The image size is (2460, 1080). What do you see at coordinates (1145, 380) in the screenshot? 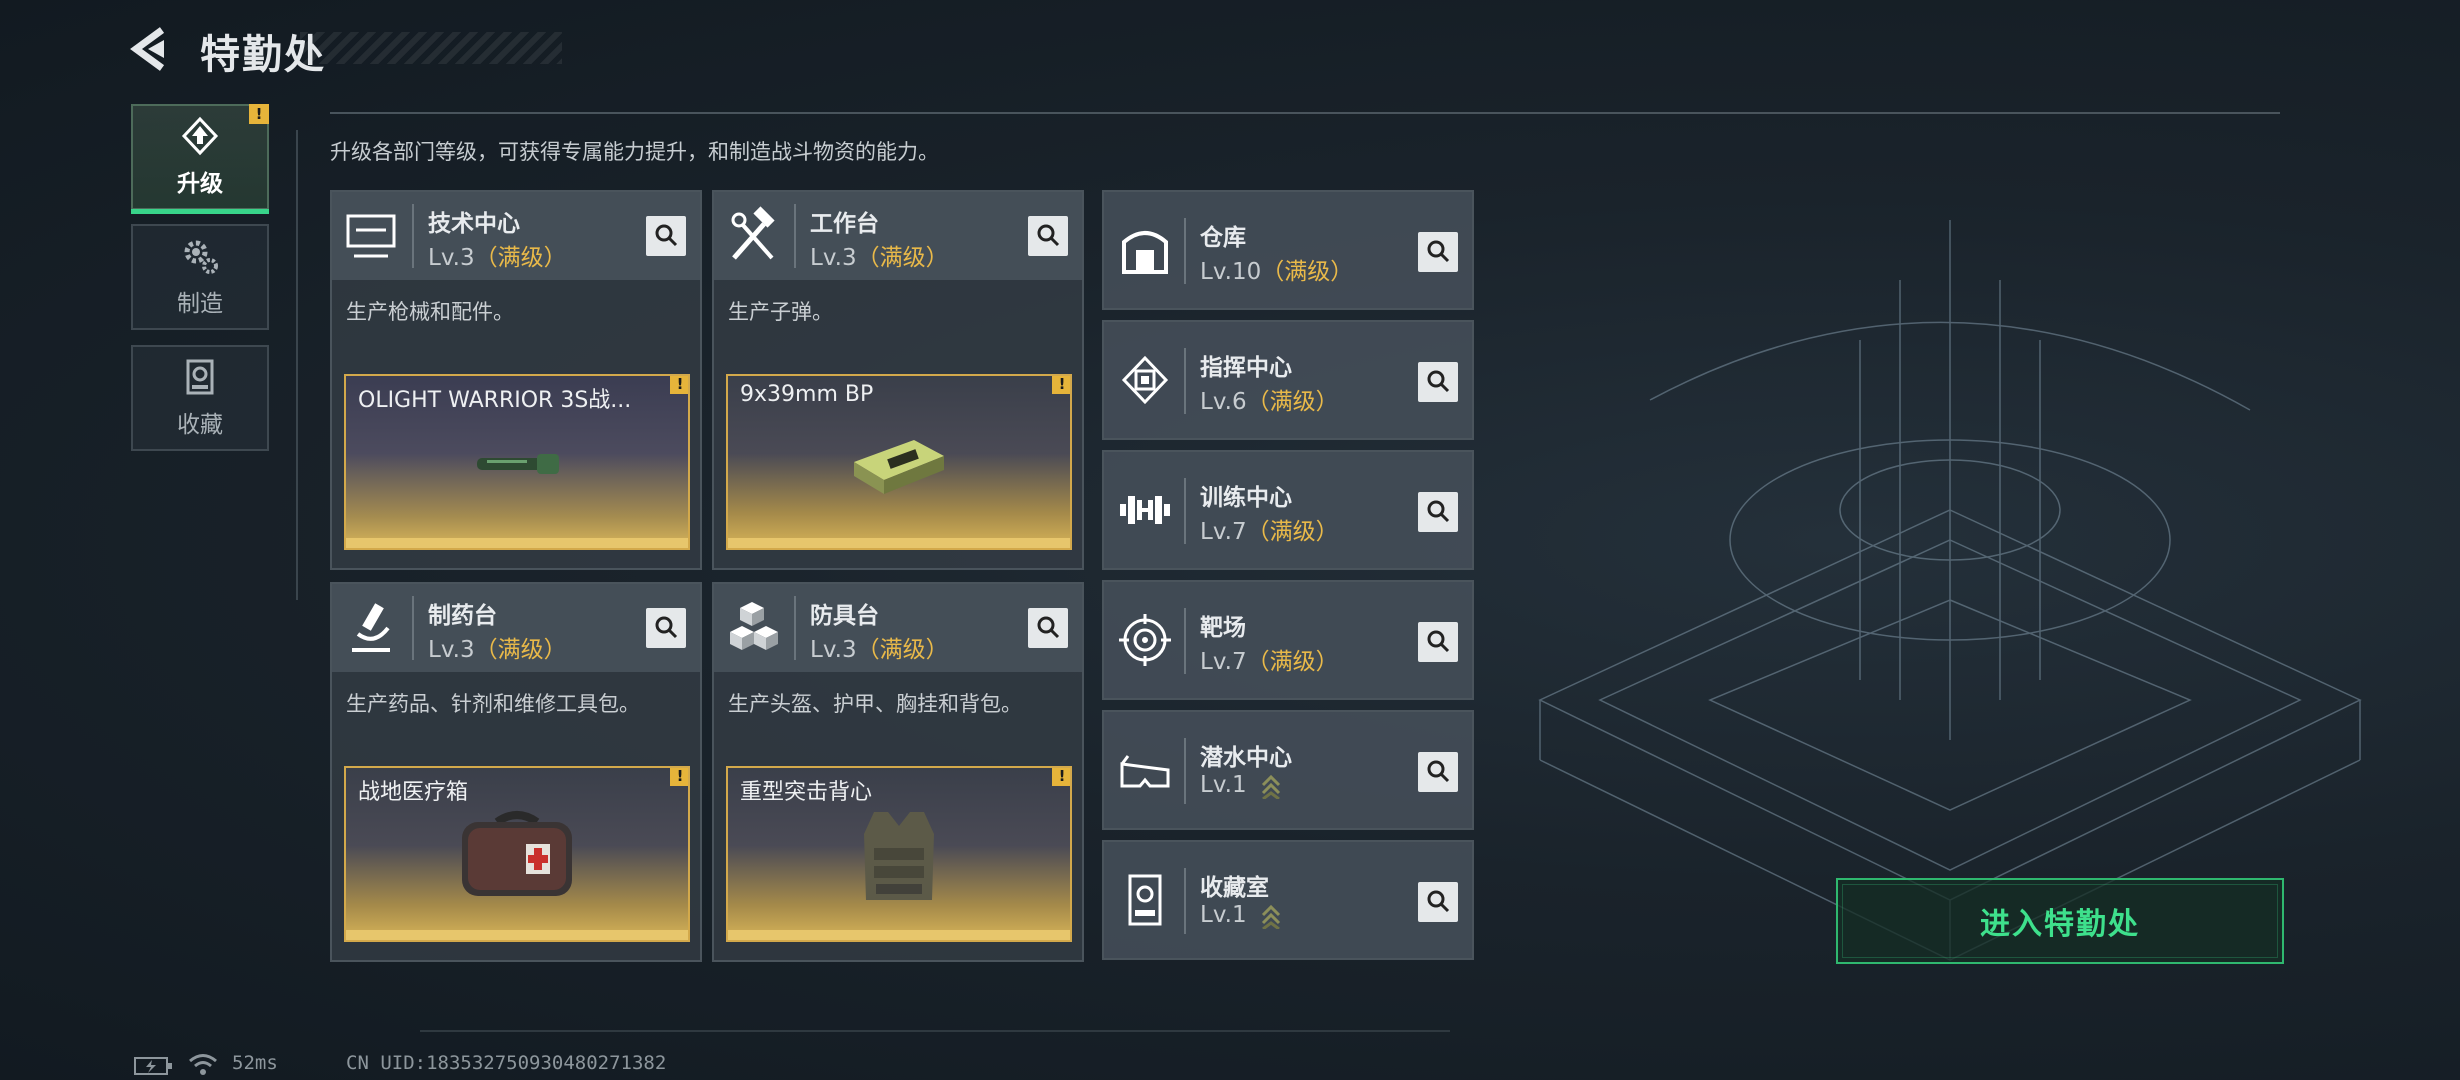
I see `chip-icon` at bounding box center [1145, 380].